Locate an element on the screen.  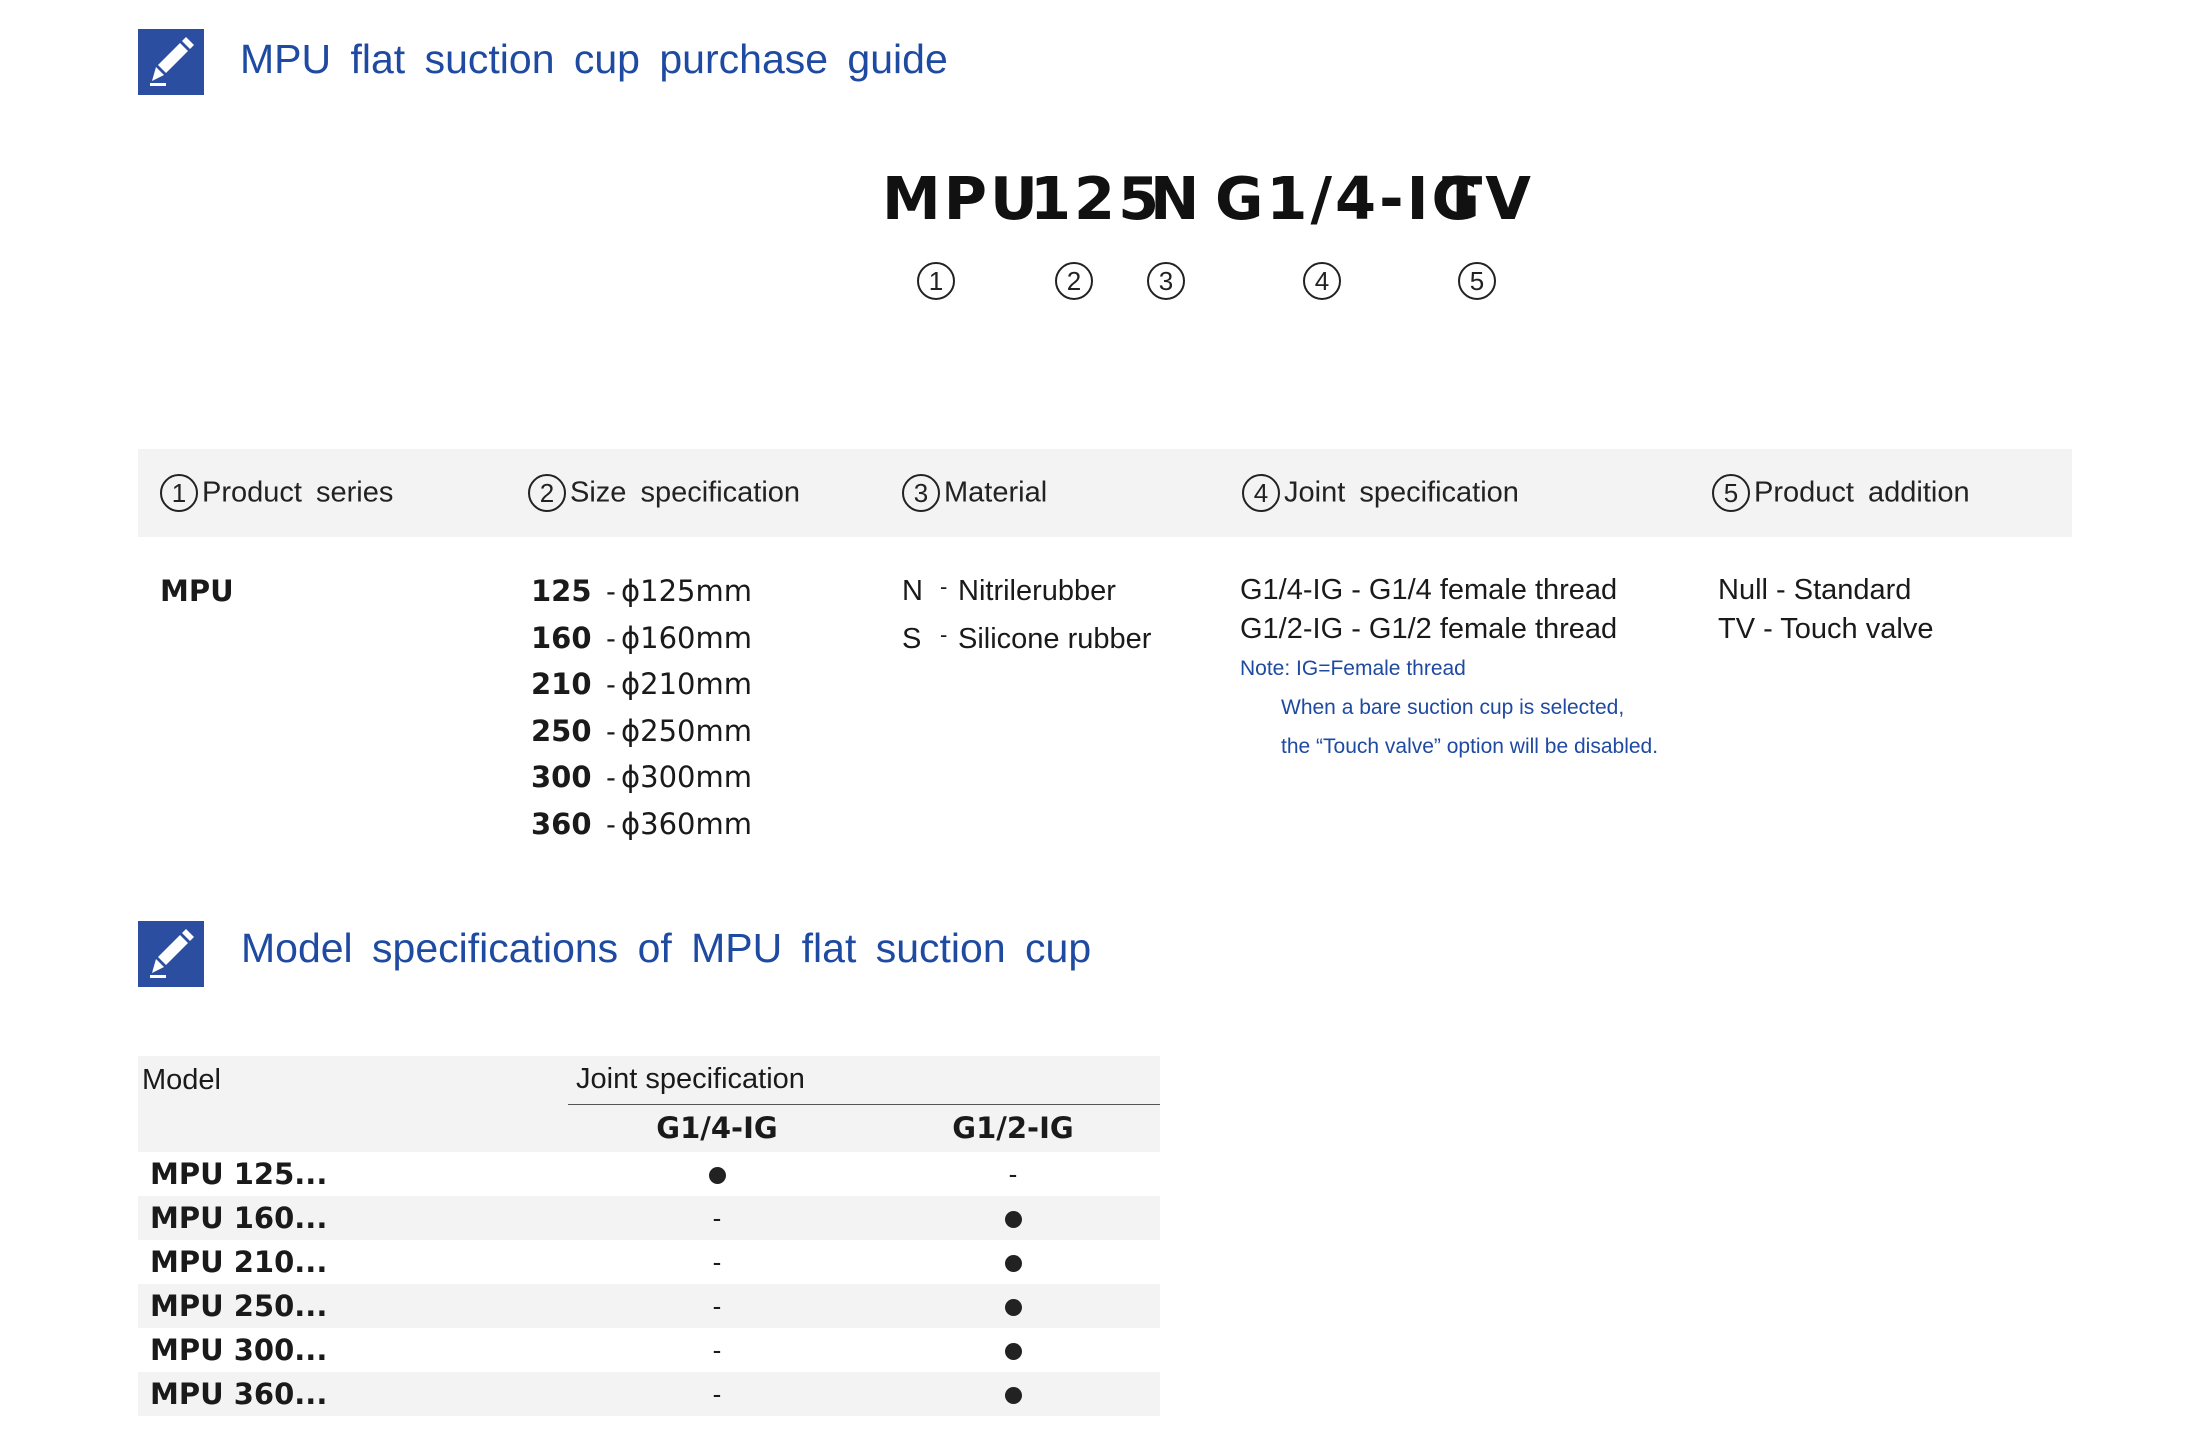
size-diameter: ϕ360mm is located at coordinates (686, 824).